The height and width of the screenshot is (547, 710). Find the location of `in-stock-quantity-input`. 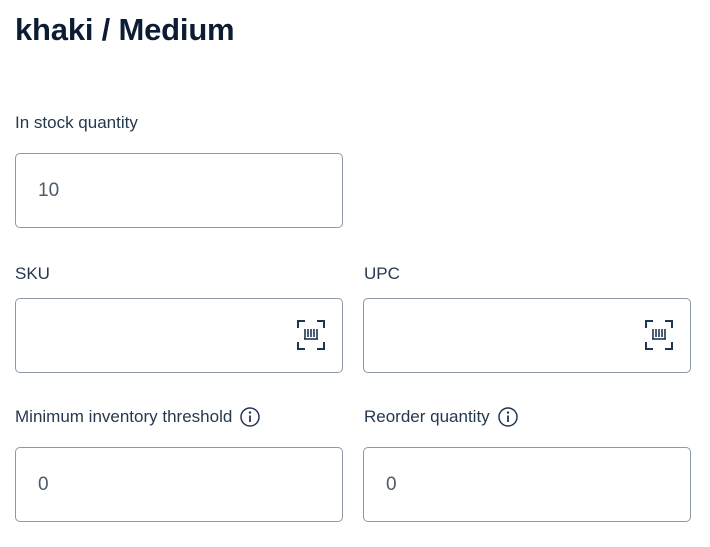

in-stock-quantity-input is located at coordinates (179, 190).